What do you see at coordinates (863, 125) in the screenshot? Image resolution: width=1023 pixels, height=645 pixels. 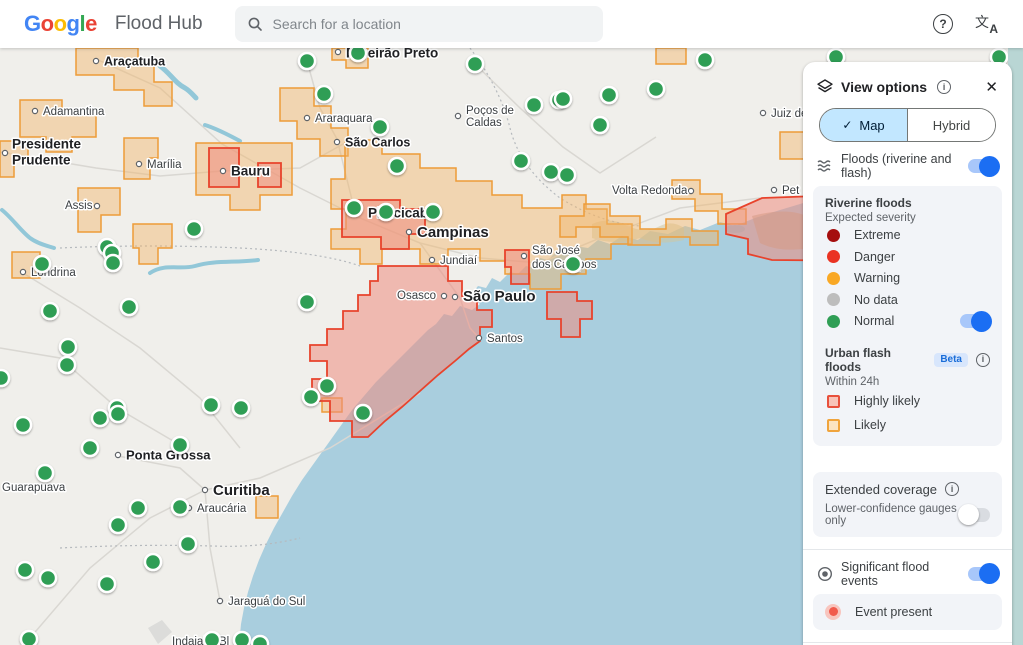 I see `tab-map: ✓ Map` at bounding box center [863, 125].